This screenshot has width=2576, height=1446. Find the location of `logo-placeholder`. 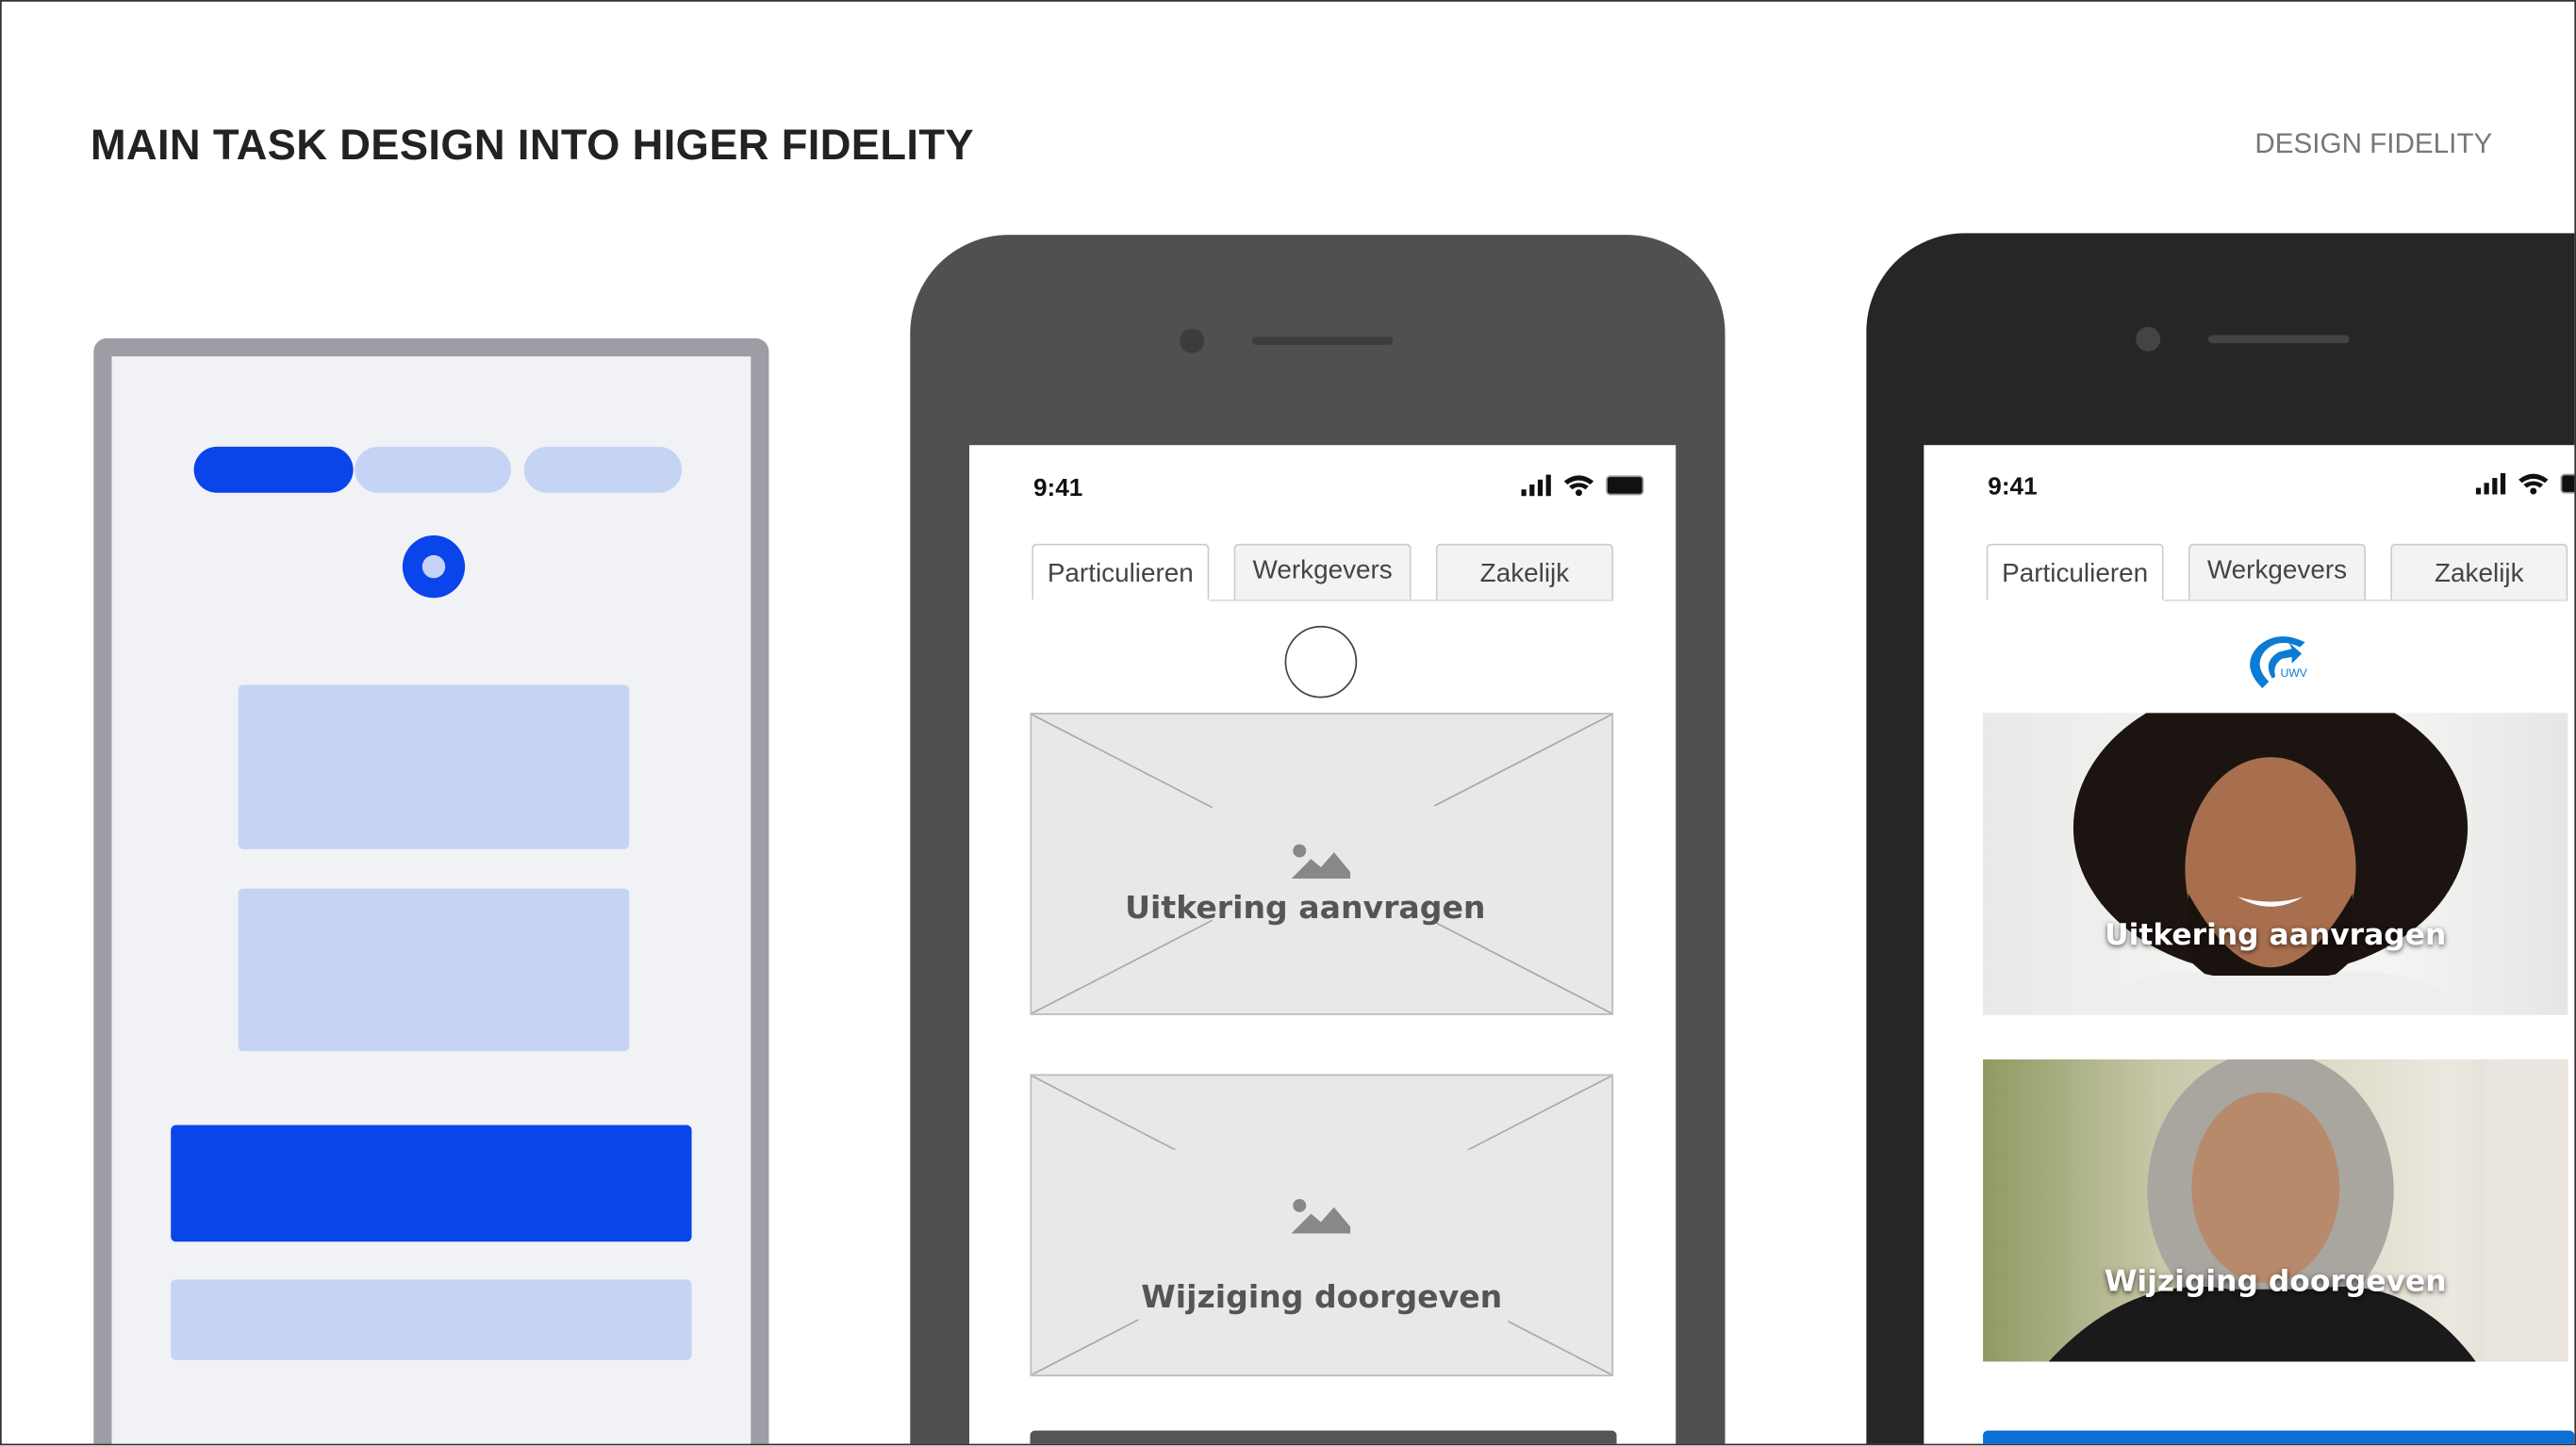

logo-placeholder is located at coordinates (1321, 661).